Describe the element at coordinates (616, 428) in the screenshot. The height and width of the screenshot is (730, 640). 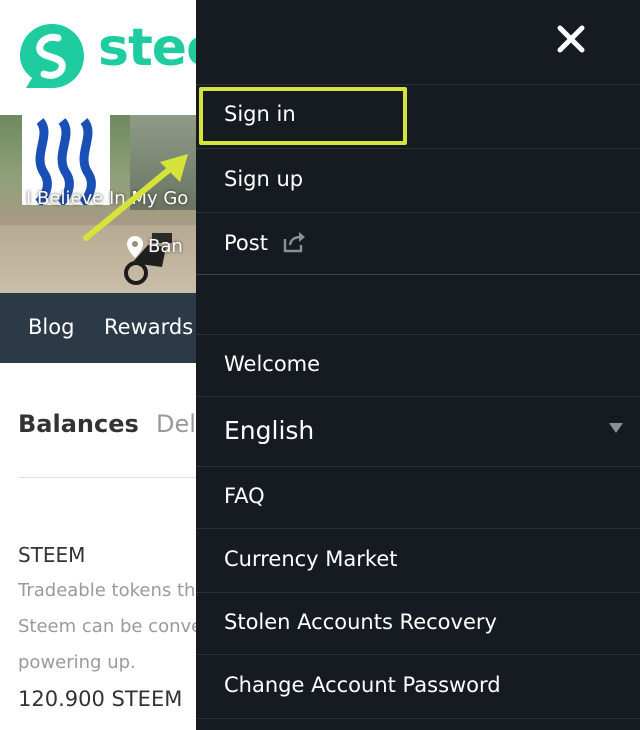
I see `caret-down-icon` at that location.